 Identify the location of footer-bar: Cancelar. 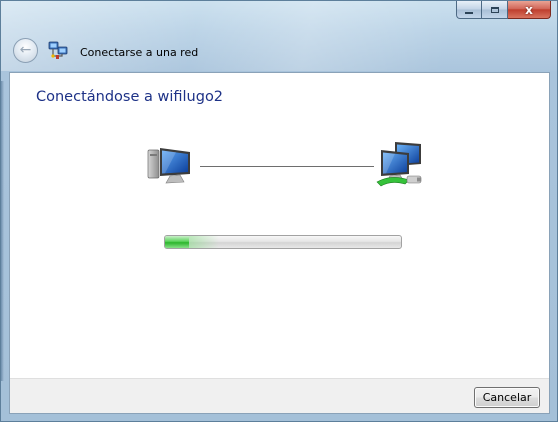
(279, 395).